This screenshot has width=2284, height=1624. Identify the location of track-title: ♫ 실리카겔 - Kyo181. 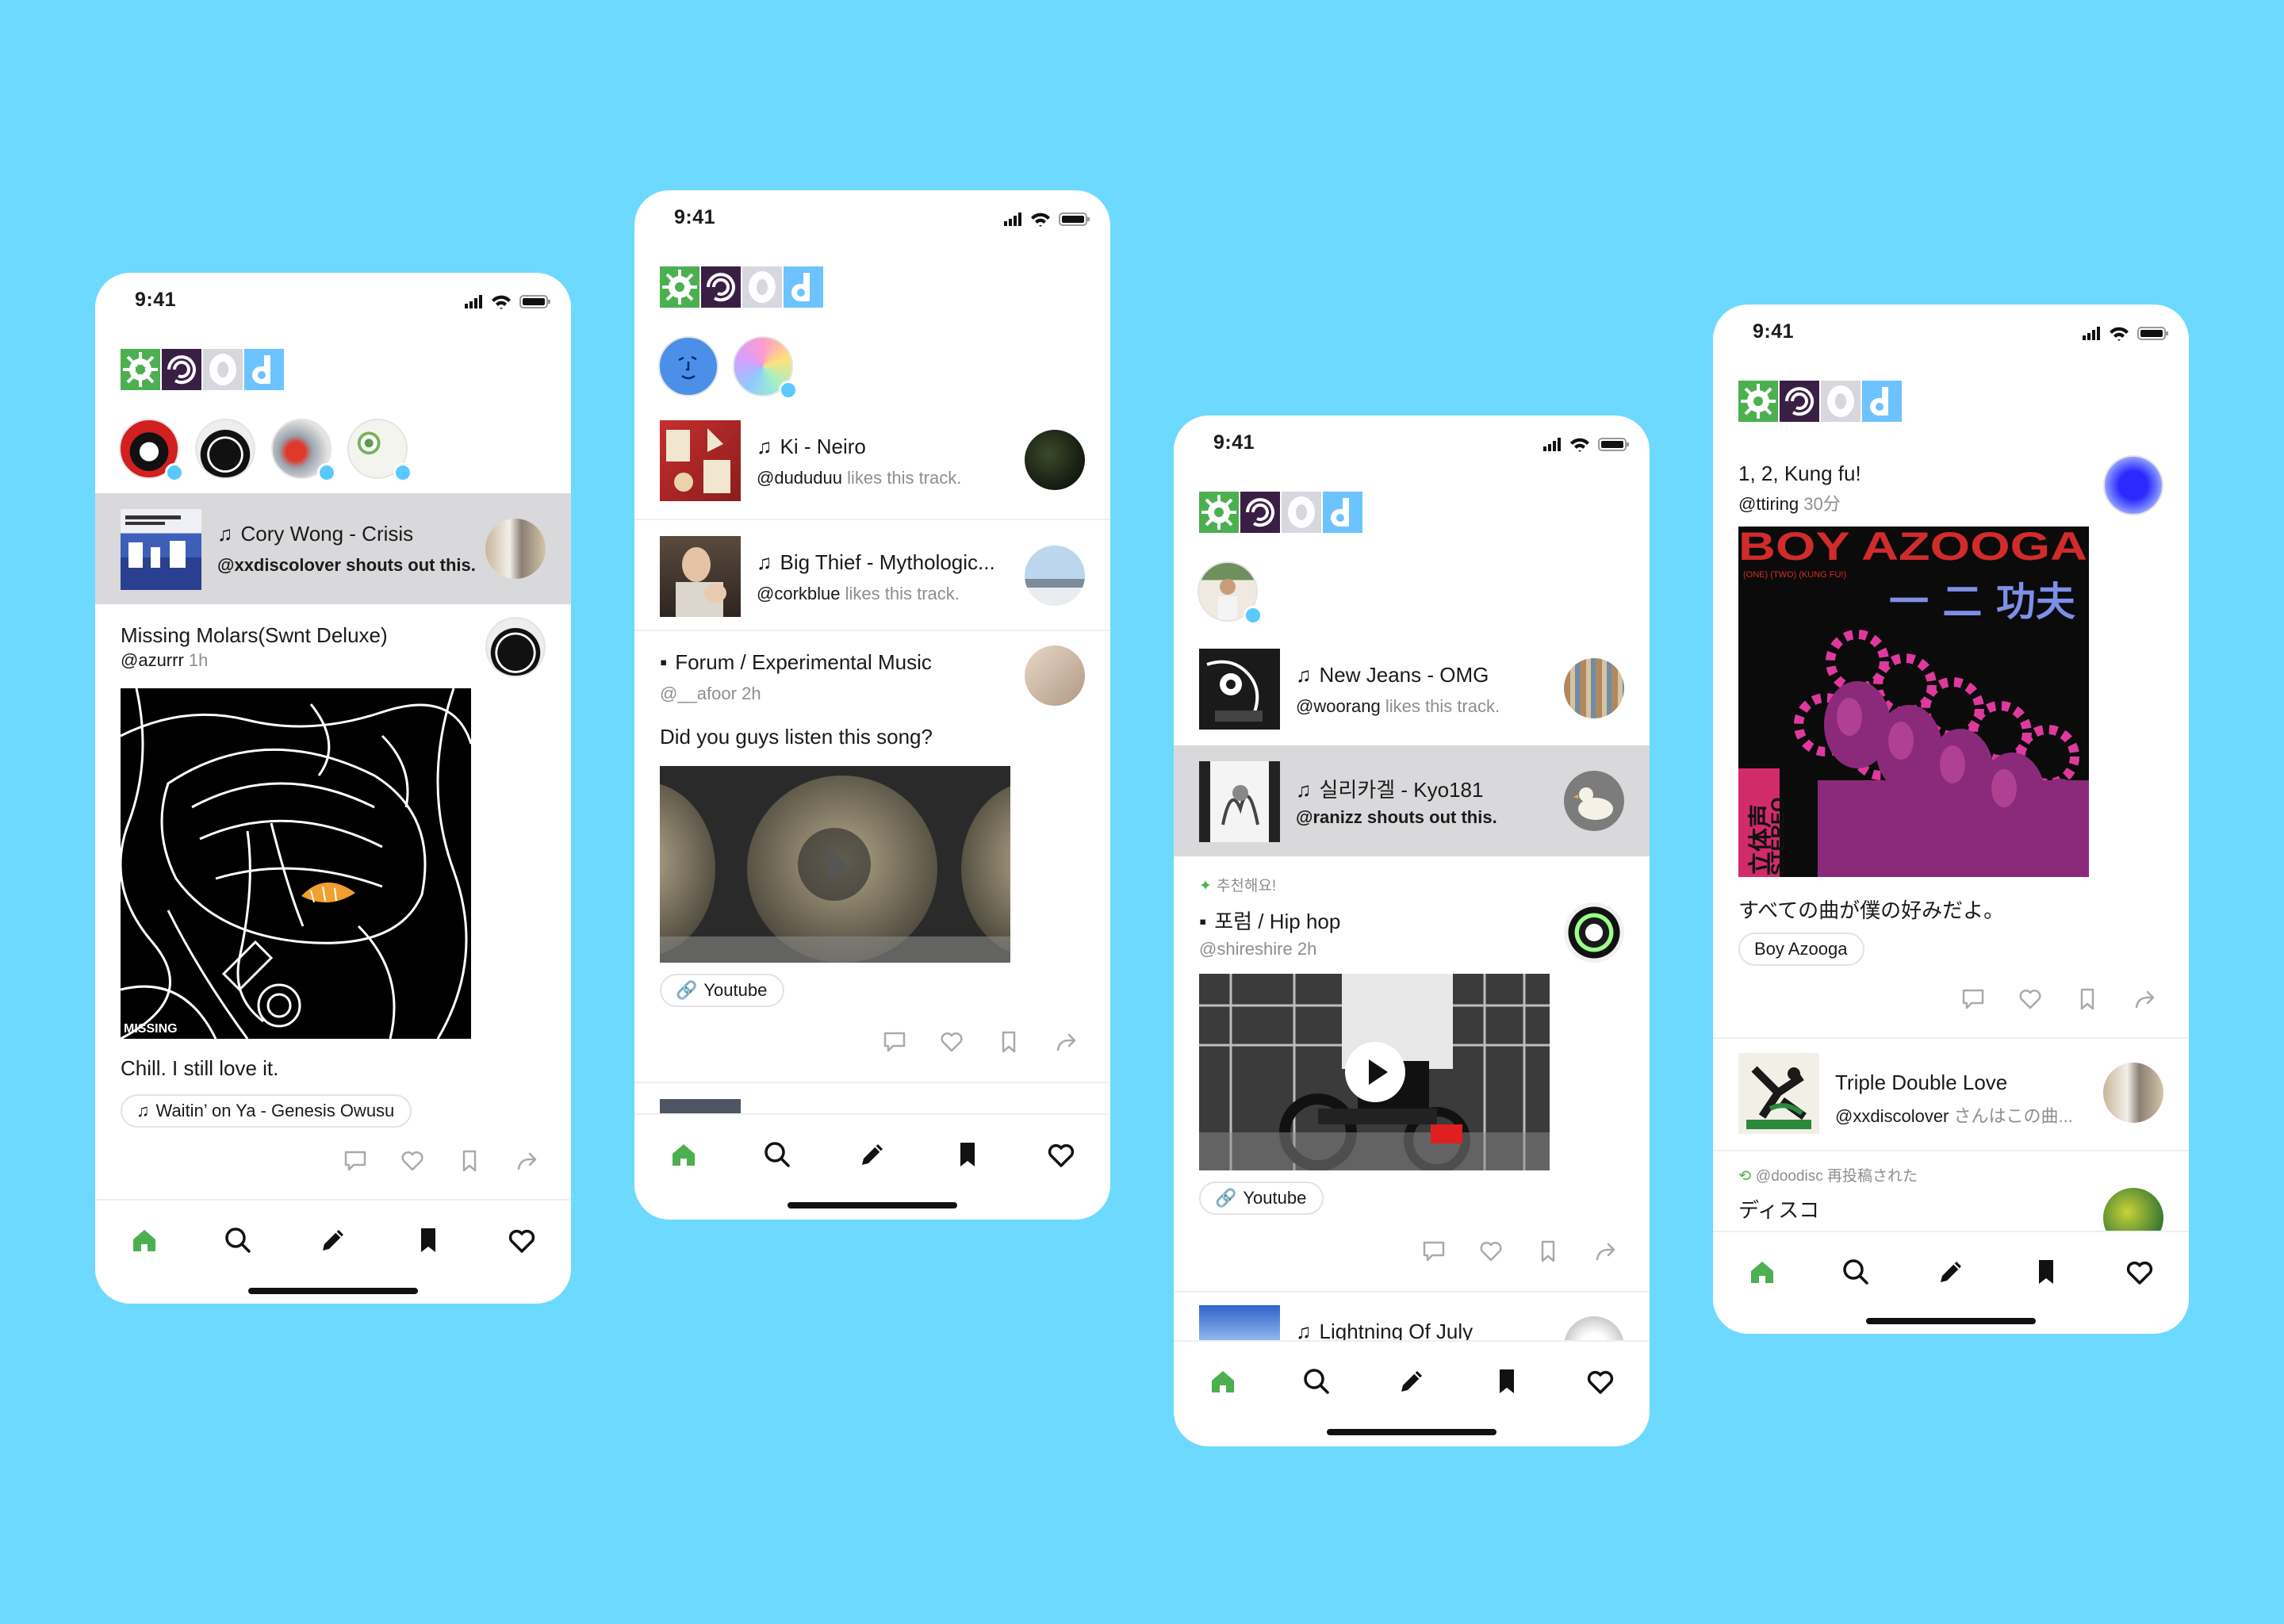
(1430, 788).